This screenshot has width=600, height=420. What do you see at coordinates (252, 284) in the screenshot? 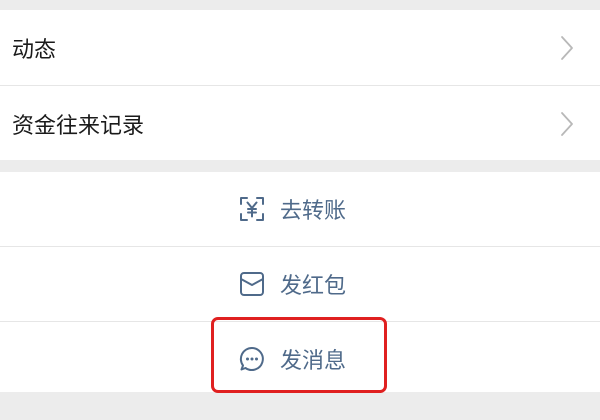
I see `red-envelope-icon` at bounding box center [252, 284].